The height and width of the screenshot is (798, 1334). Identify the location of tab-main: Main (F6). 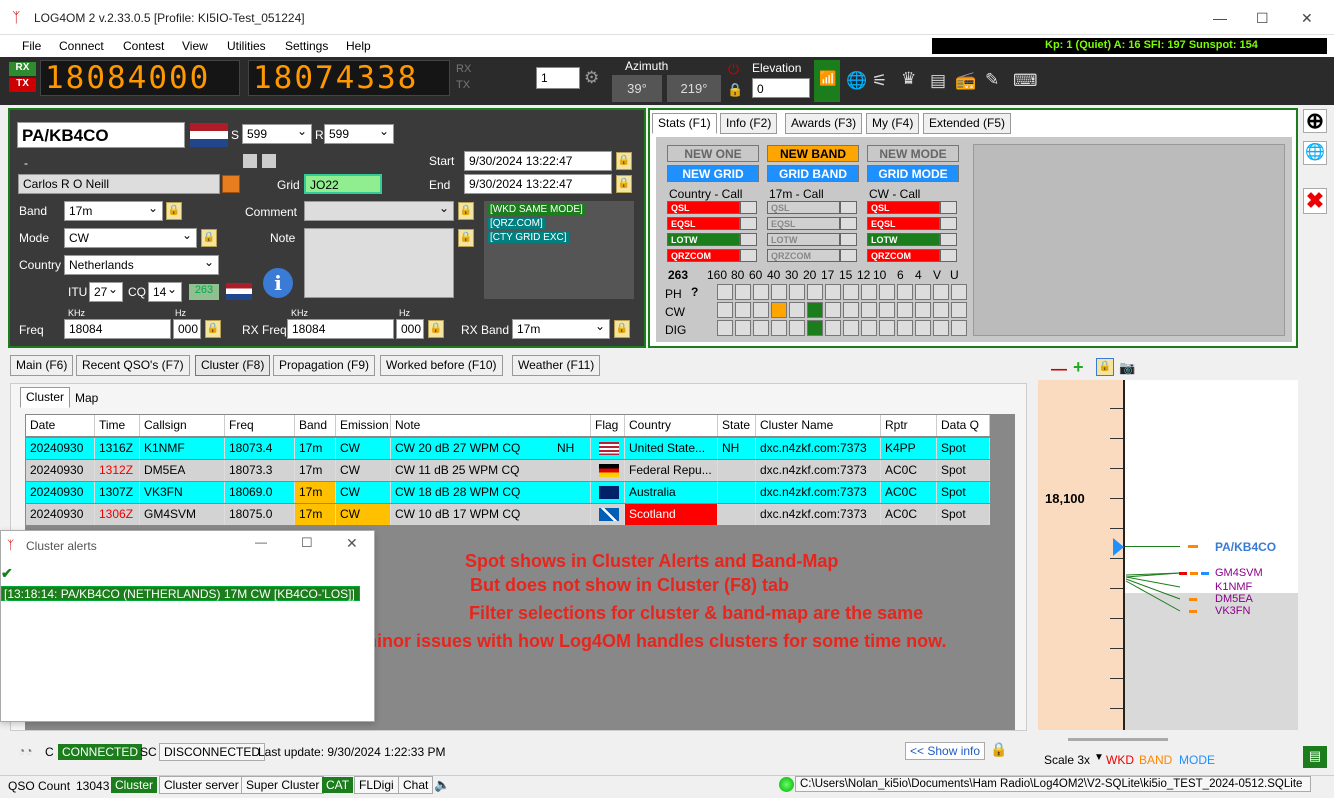
(42, 365).